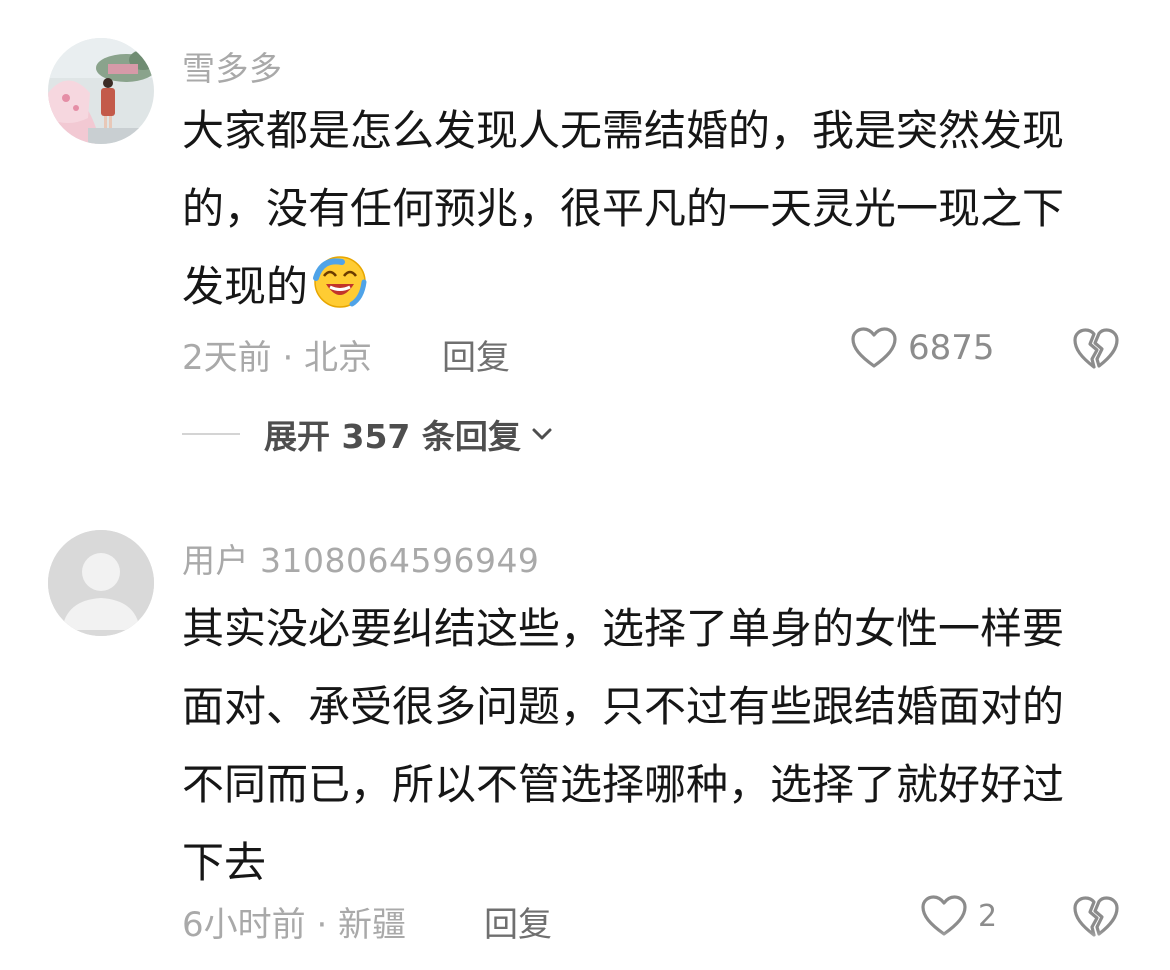 The width and height of the screenshot is (1170, 970). I want to click on laughing-crying-emoji-icon, so click(340, 282).